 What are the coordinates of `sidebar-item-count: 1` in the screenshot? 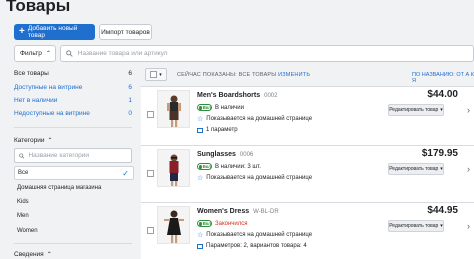 It's located at (130, 100).